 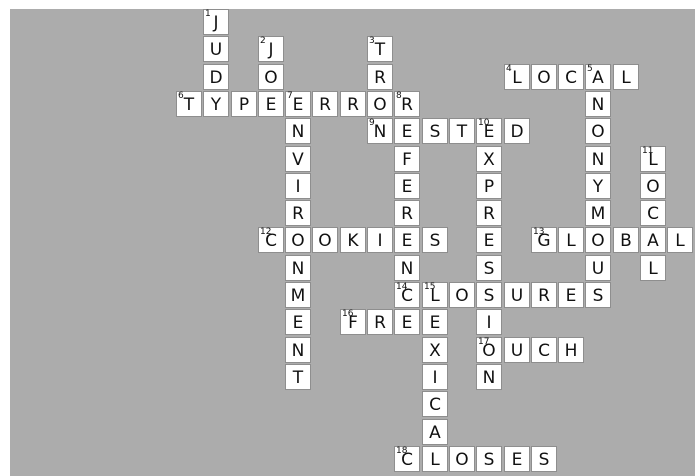 I want to click on crossword-cell: E 10, so click(x=489, y=131).